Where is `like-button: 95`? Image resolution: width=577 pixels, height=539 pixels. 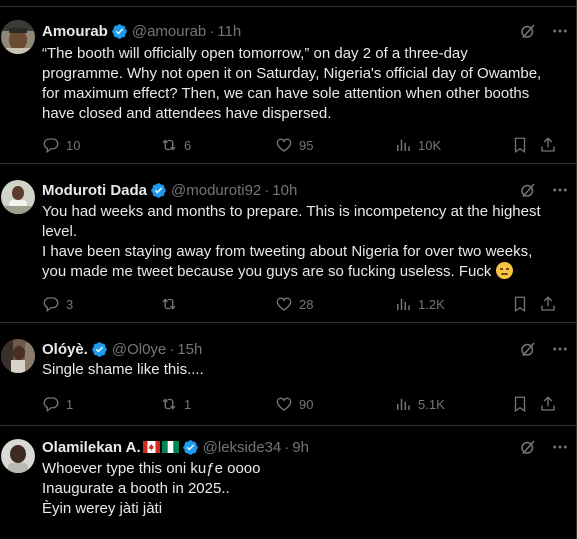
like-button: 95 is located at coordinates (294, 145).